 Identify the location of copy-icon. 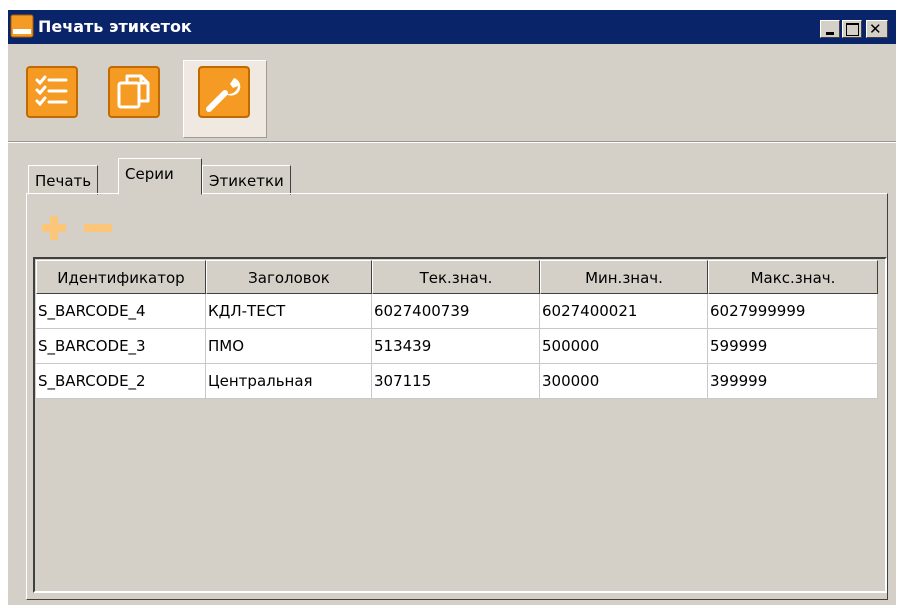
(133, 91).